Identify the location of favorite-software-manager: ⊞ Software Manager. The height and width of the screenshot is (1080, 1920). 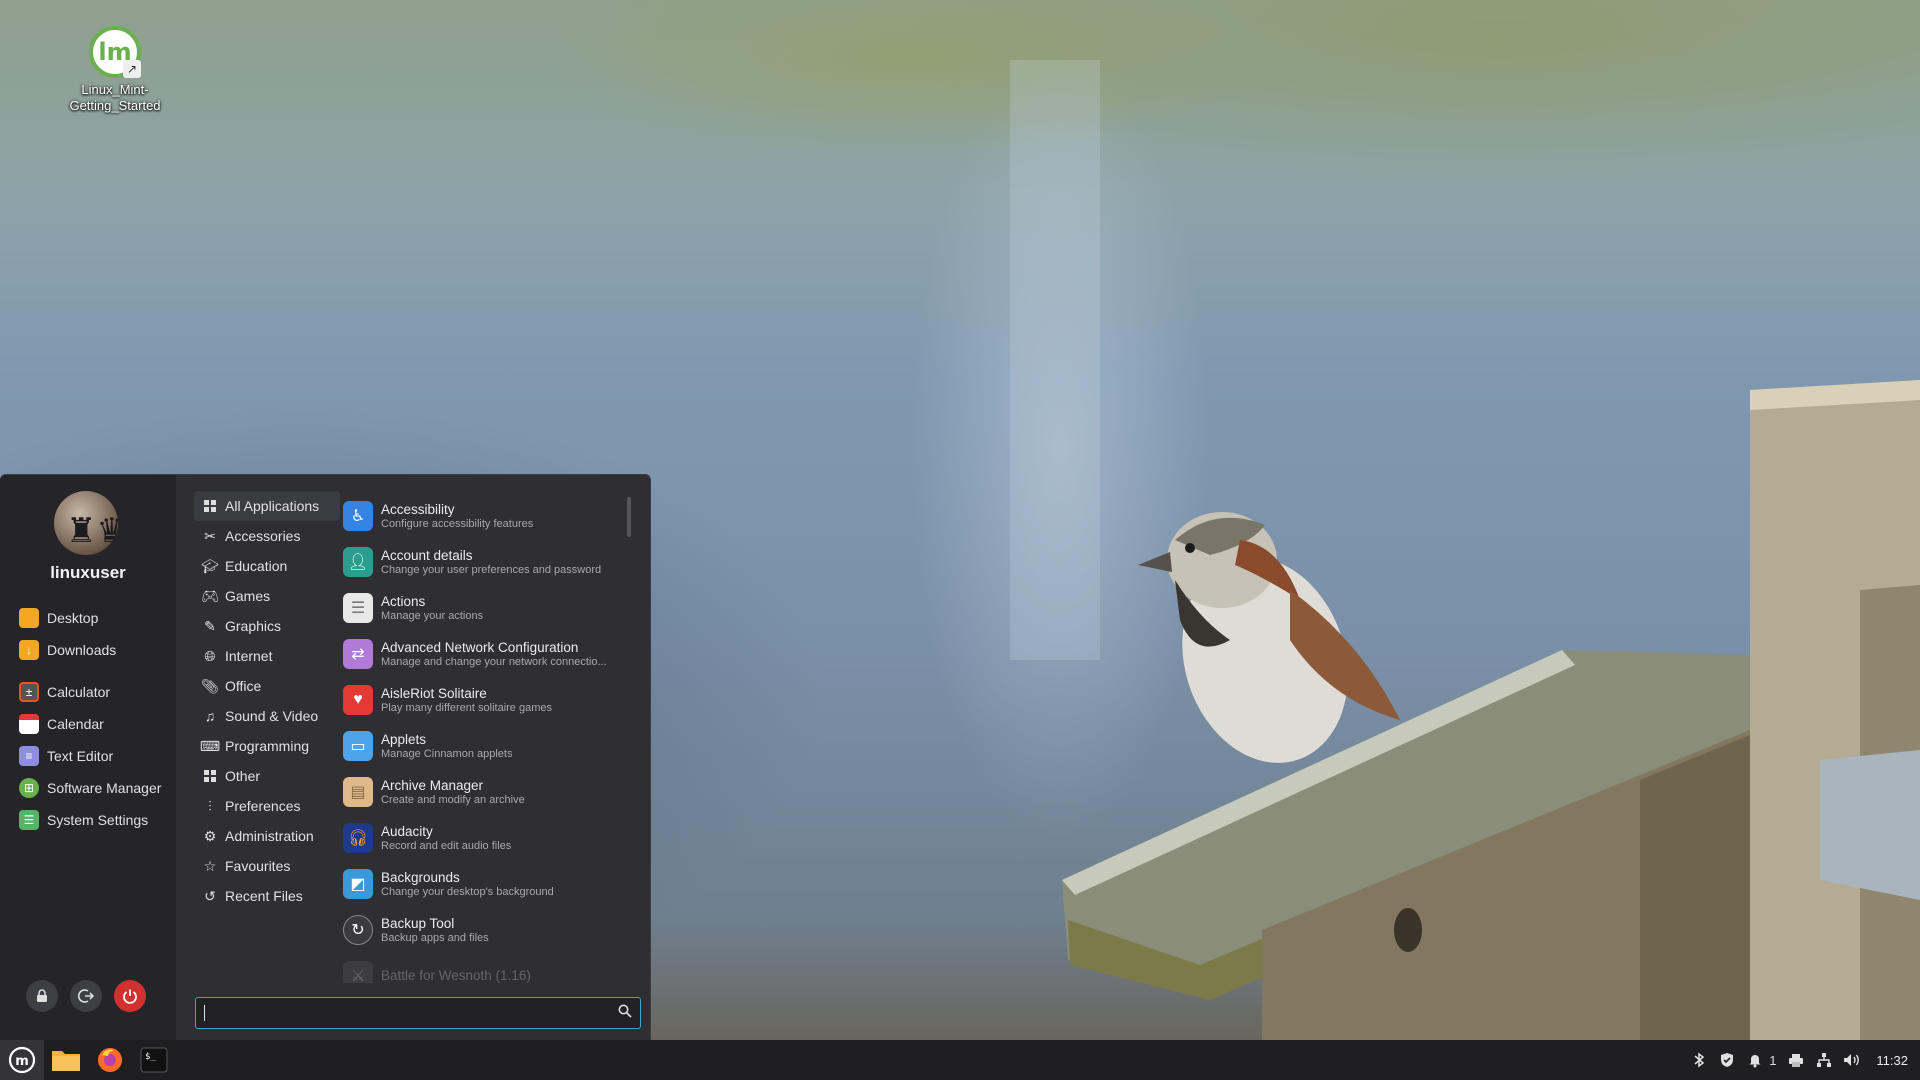
(88, 788).